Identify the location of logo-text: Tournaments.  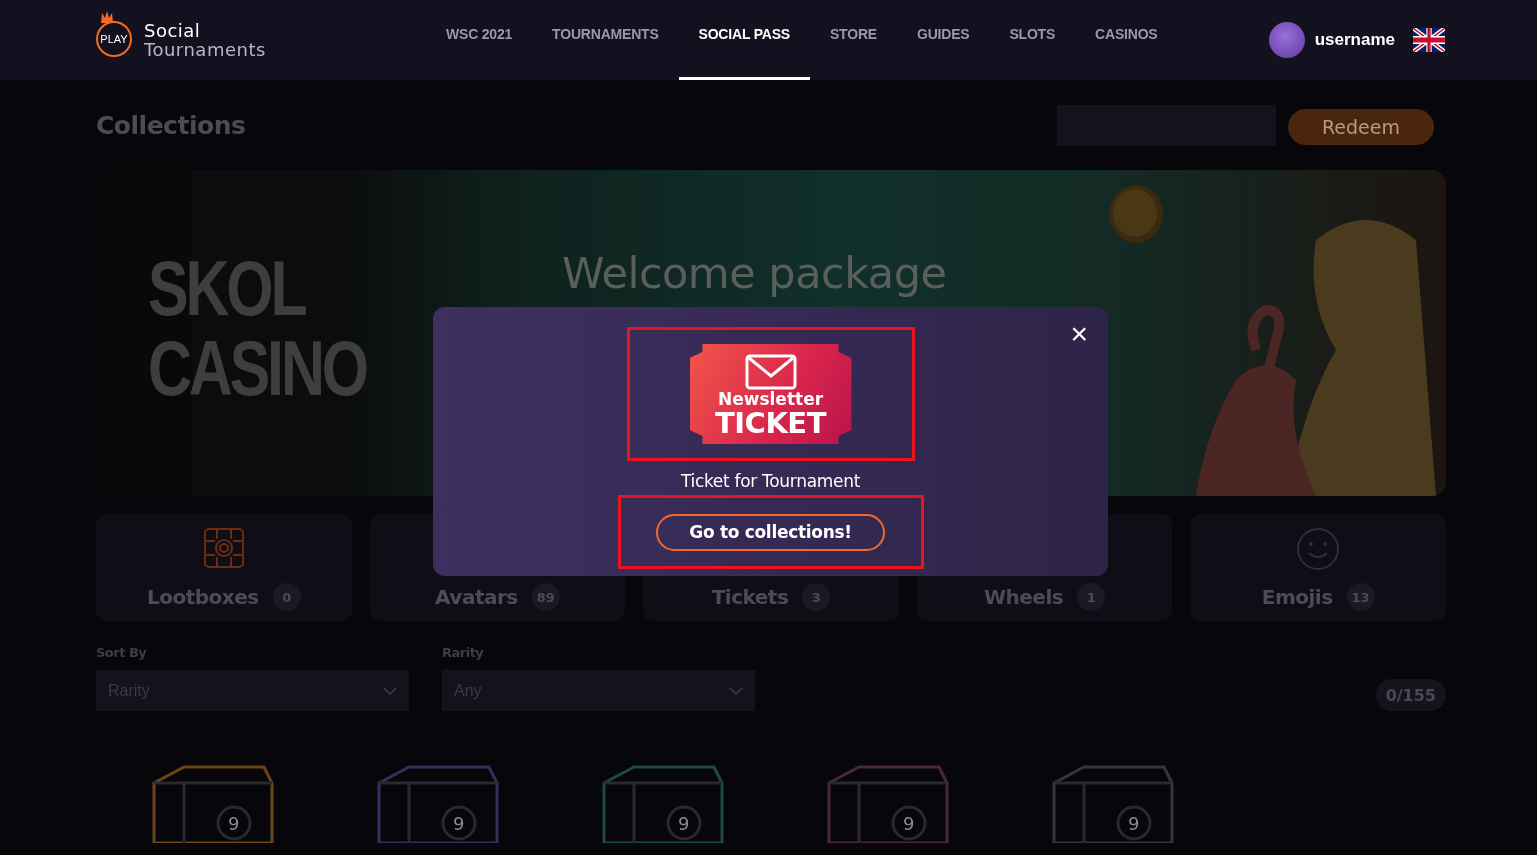
(205, 49).